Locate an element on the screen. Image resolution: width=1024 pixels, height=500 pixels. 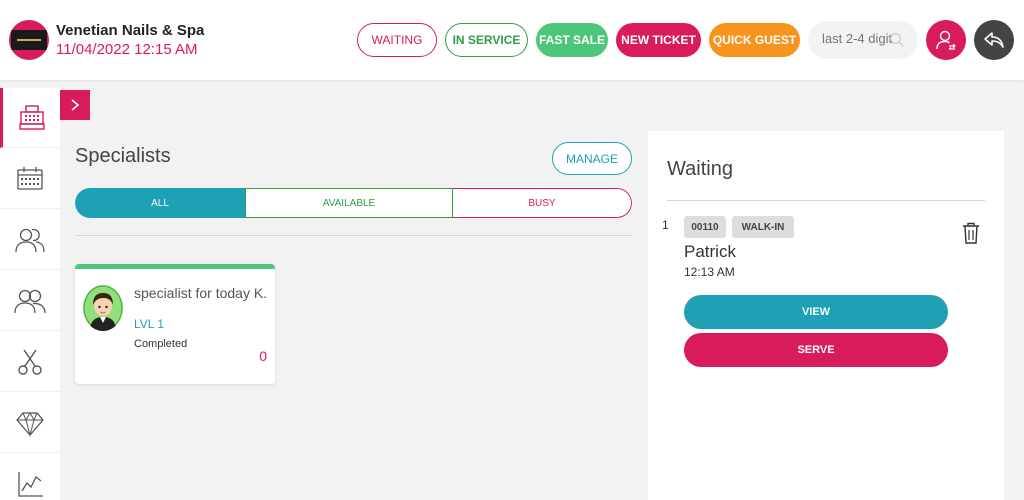
specialists-divider is located at coordinates (353, 235).